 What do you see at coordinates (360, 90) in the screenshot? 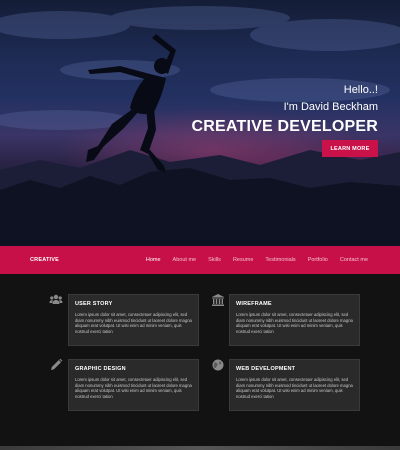
I see `hero-greeting: Hello..!` at bounding box center [360, 90].